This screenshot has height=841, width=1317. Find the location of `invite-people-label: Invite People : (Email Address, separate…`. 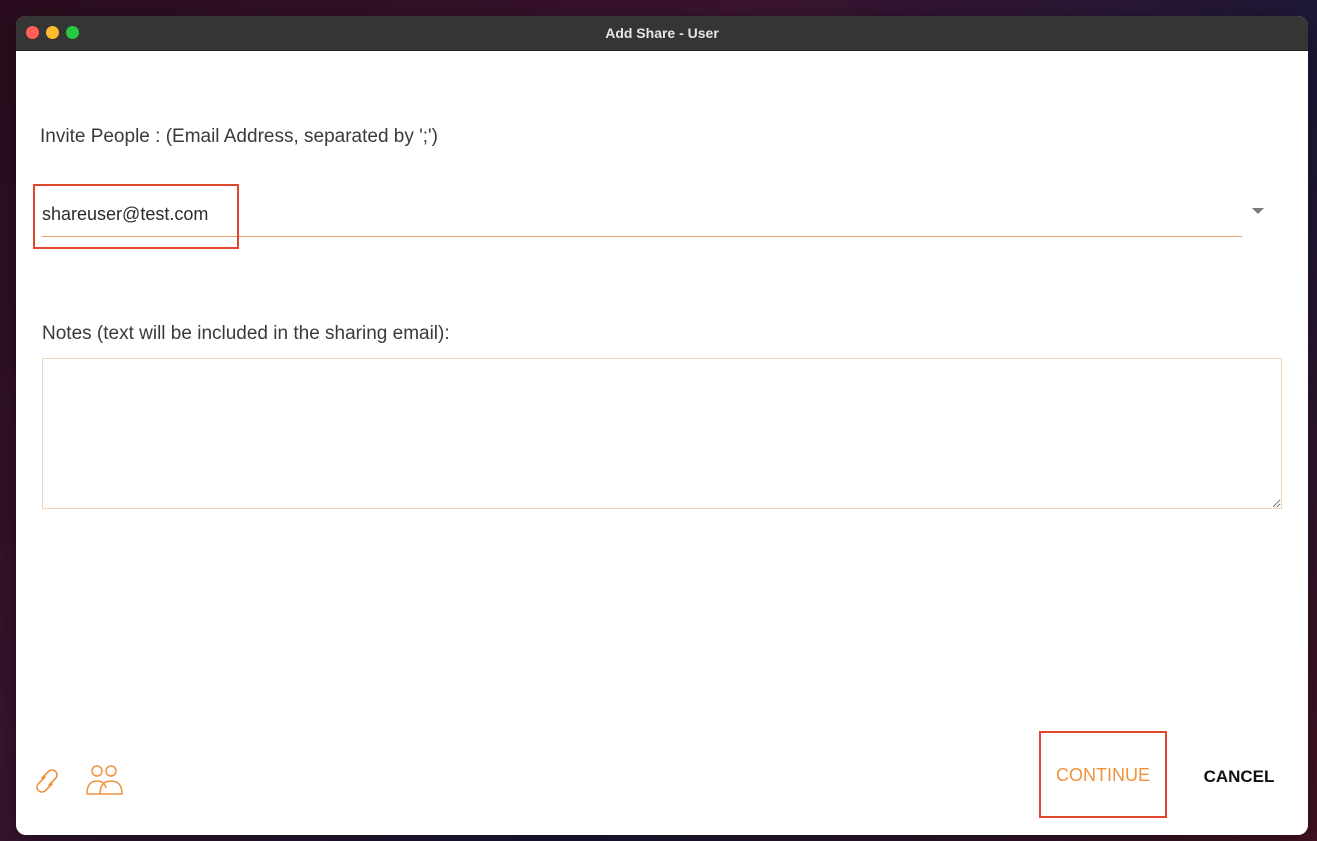

invite-people-label: Invite People : (Email Address, separate… is located at coordinates (239, 136).